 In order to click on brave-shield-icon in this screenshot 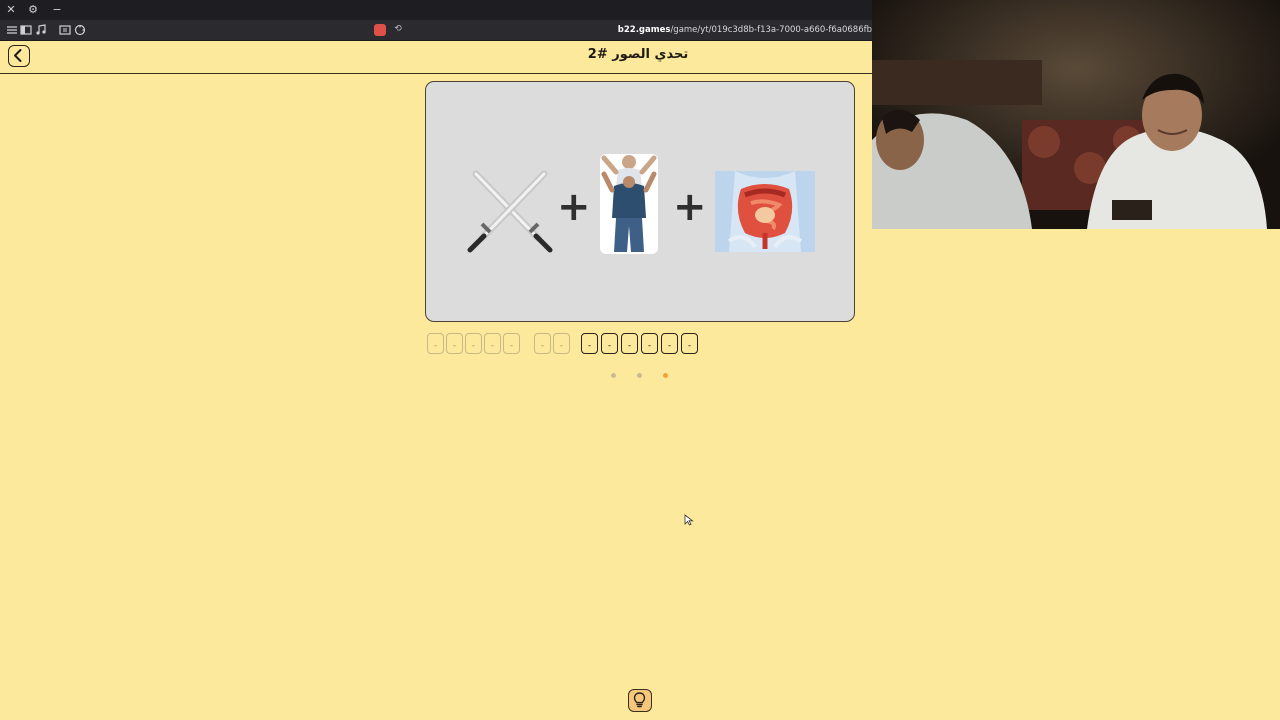, I will do `click(380, 30)`.